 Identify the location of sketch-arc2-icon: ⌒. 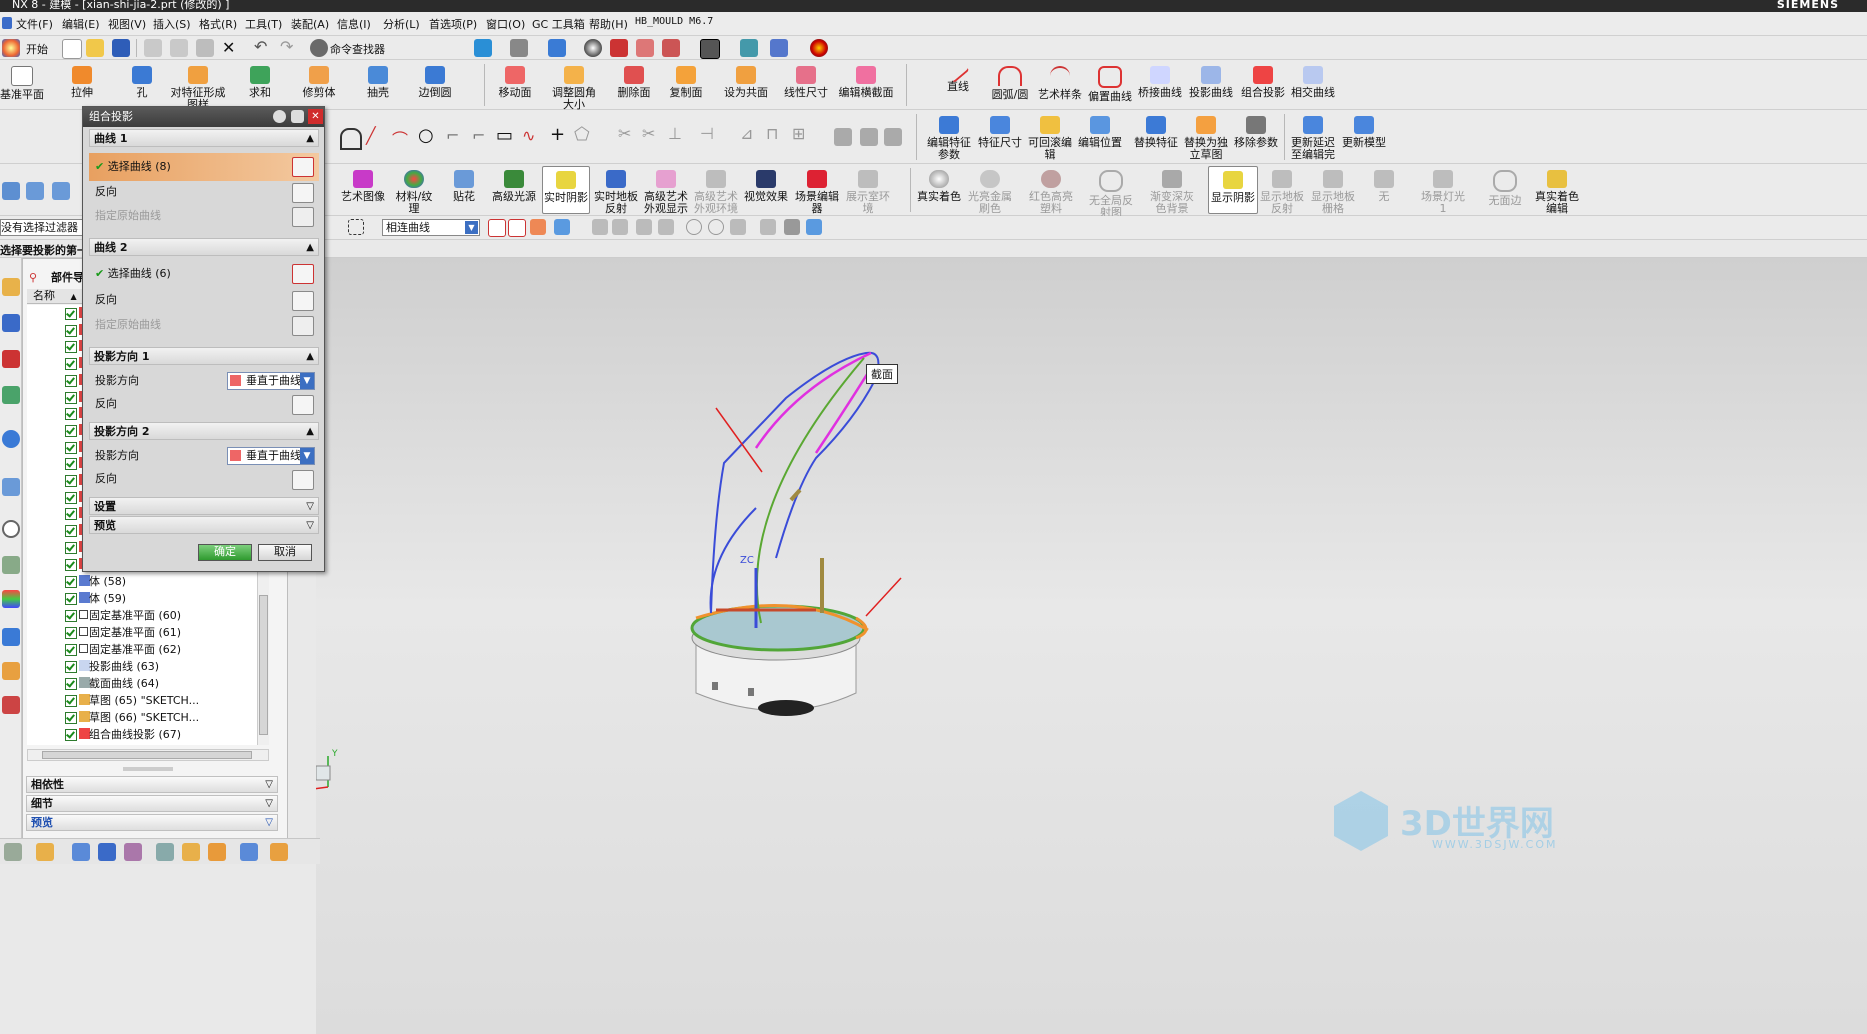
(400, 138).